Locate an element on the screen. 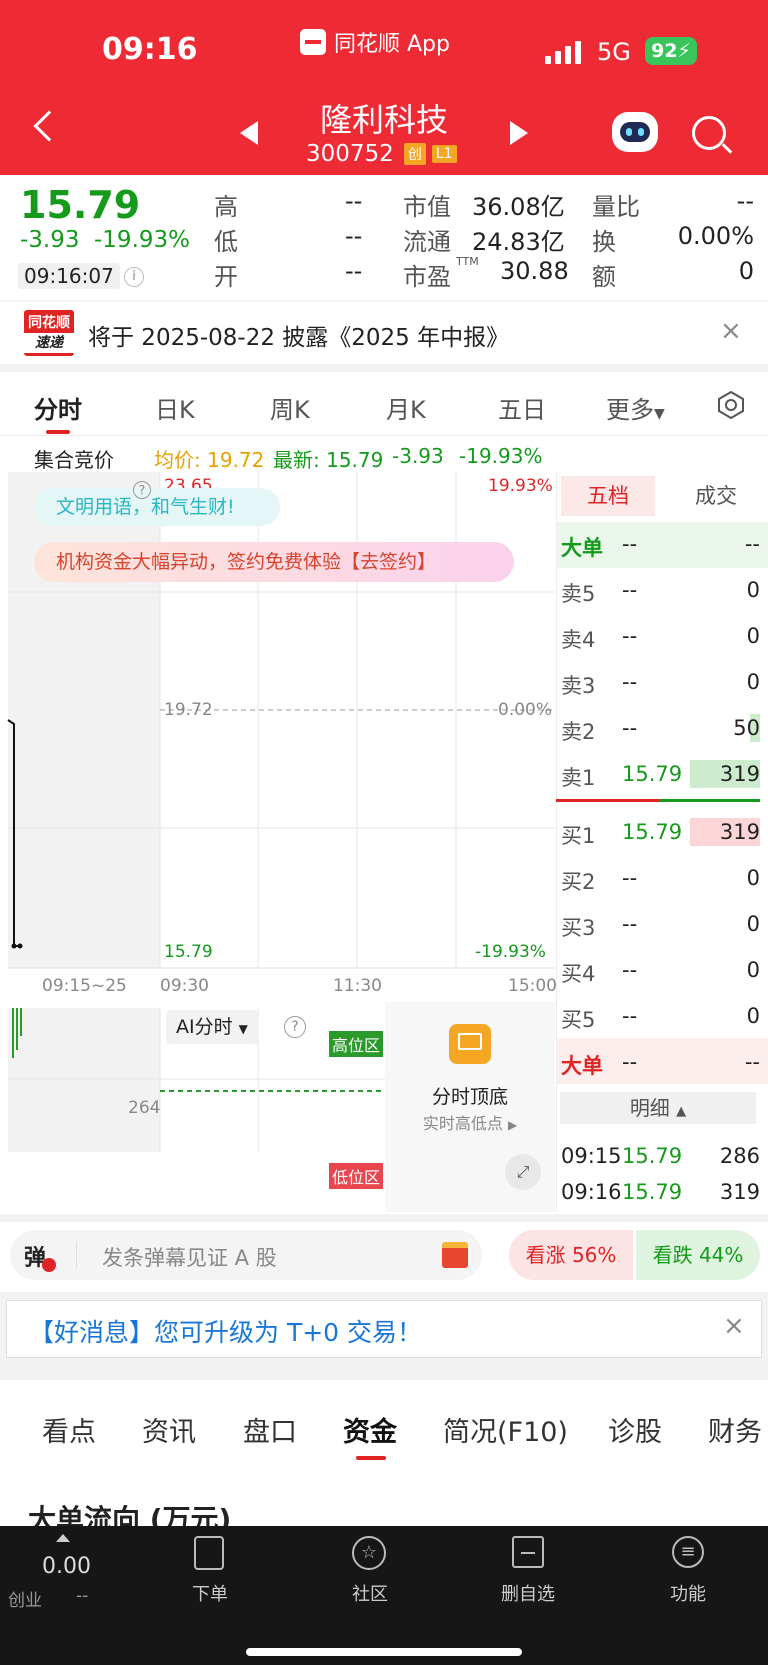 This screenshot has width=768, height=1665. feature-sub: 实时高低点 ▶ is located at coordinates (470, 1122).